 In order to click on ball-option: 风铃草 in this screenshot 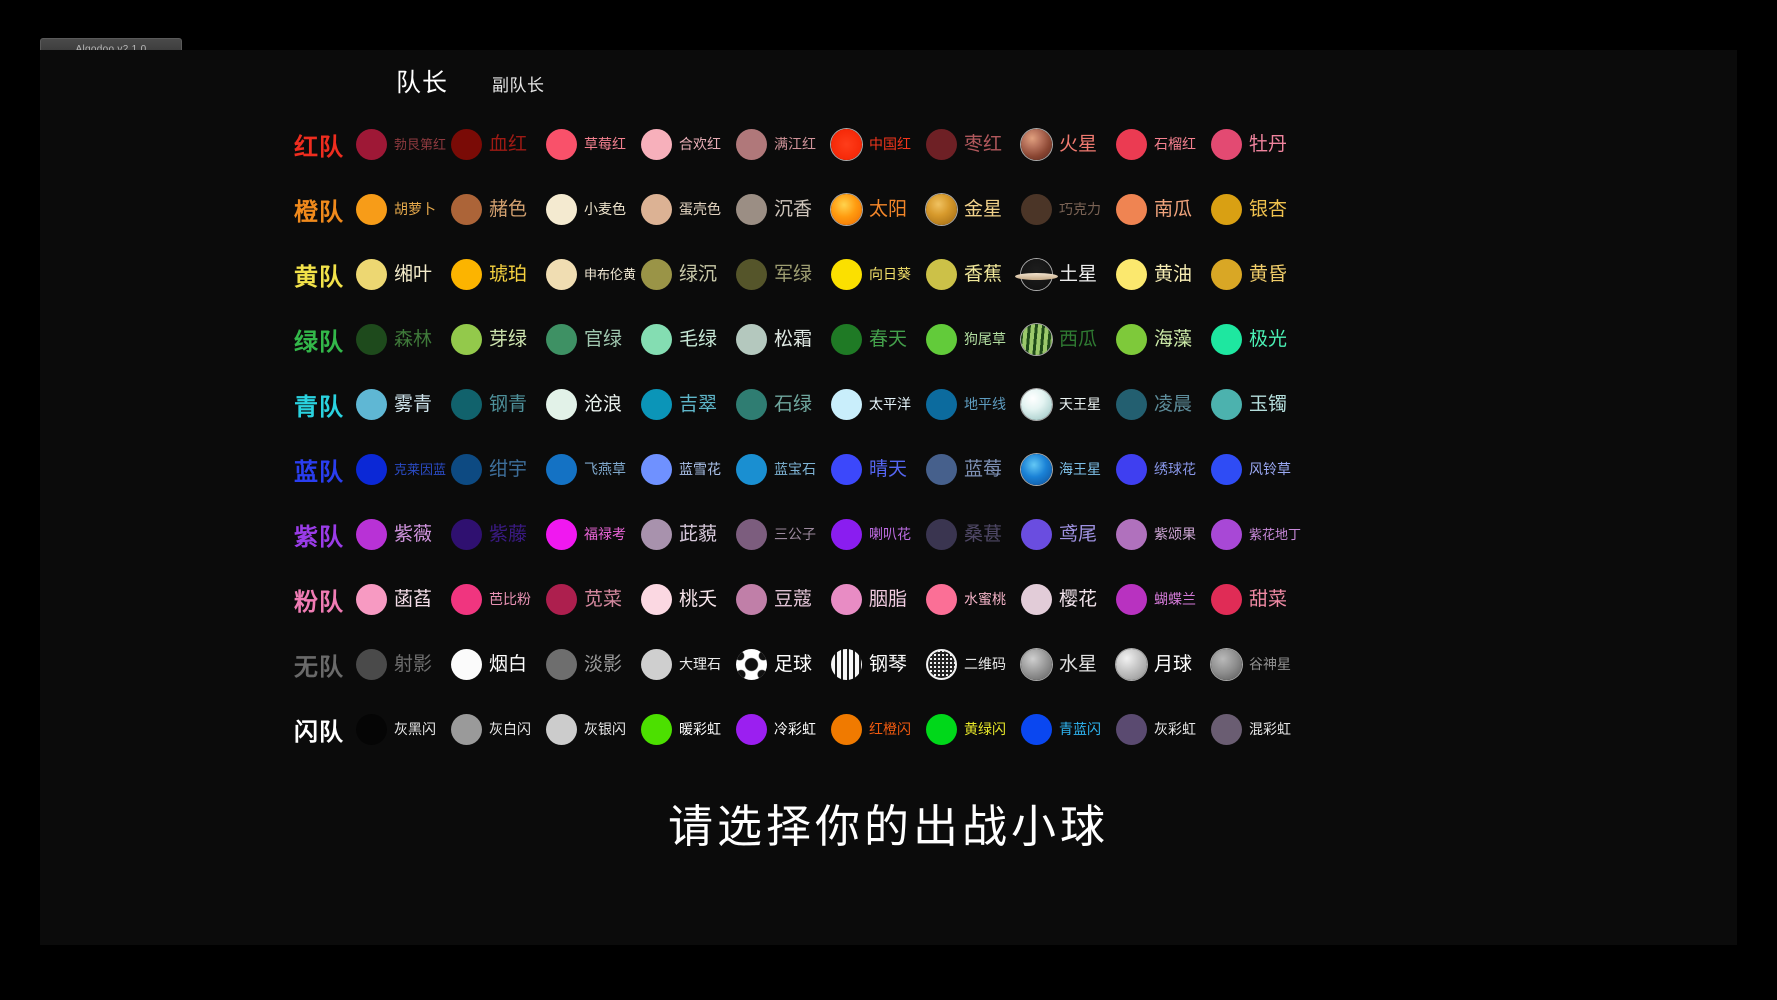, I will do `click(1258, 469)`.